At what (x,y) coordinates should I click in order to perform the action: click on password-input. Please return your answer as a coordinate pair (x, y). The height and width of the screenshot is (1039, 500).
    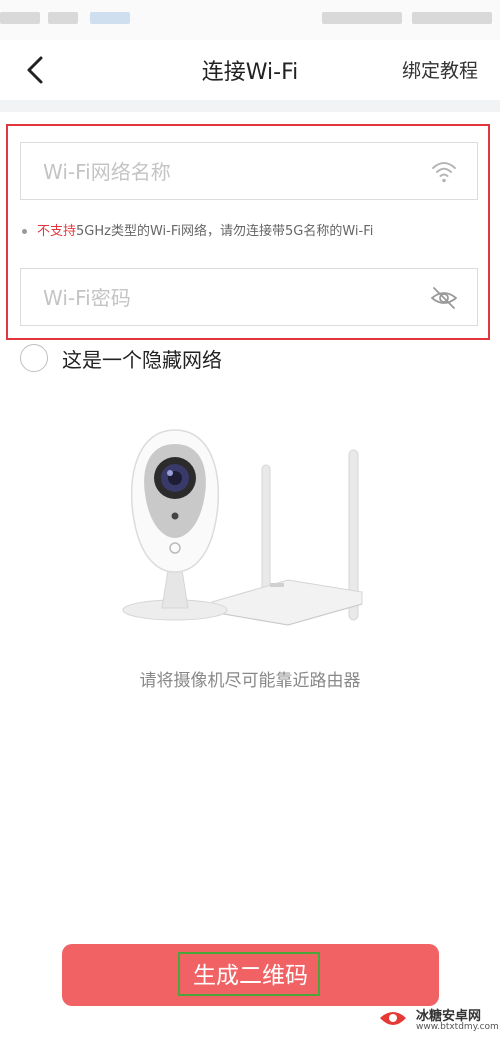
    Looking at the image, I should click on (223, 298).